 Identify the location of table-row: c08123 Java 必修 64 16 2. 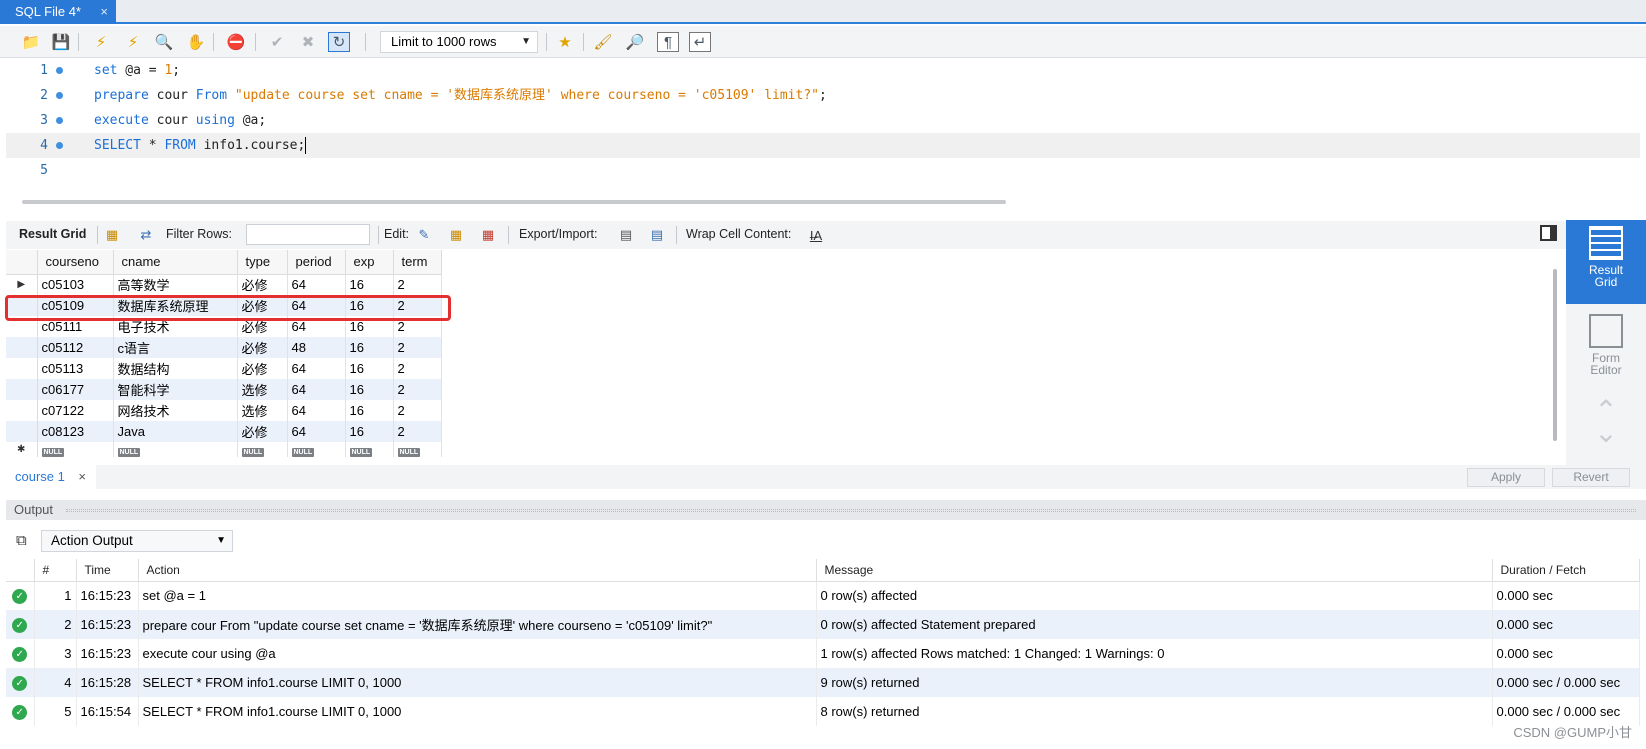
(224, 431).